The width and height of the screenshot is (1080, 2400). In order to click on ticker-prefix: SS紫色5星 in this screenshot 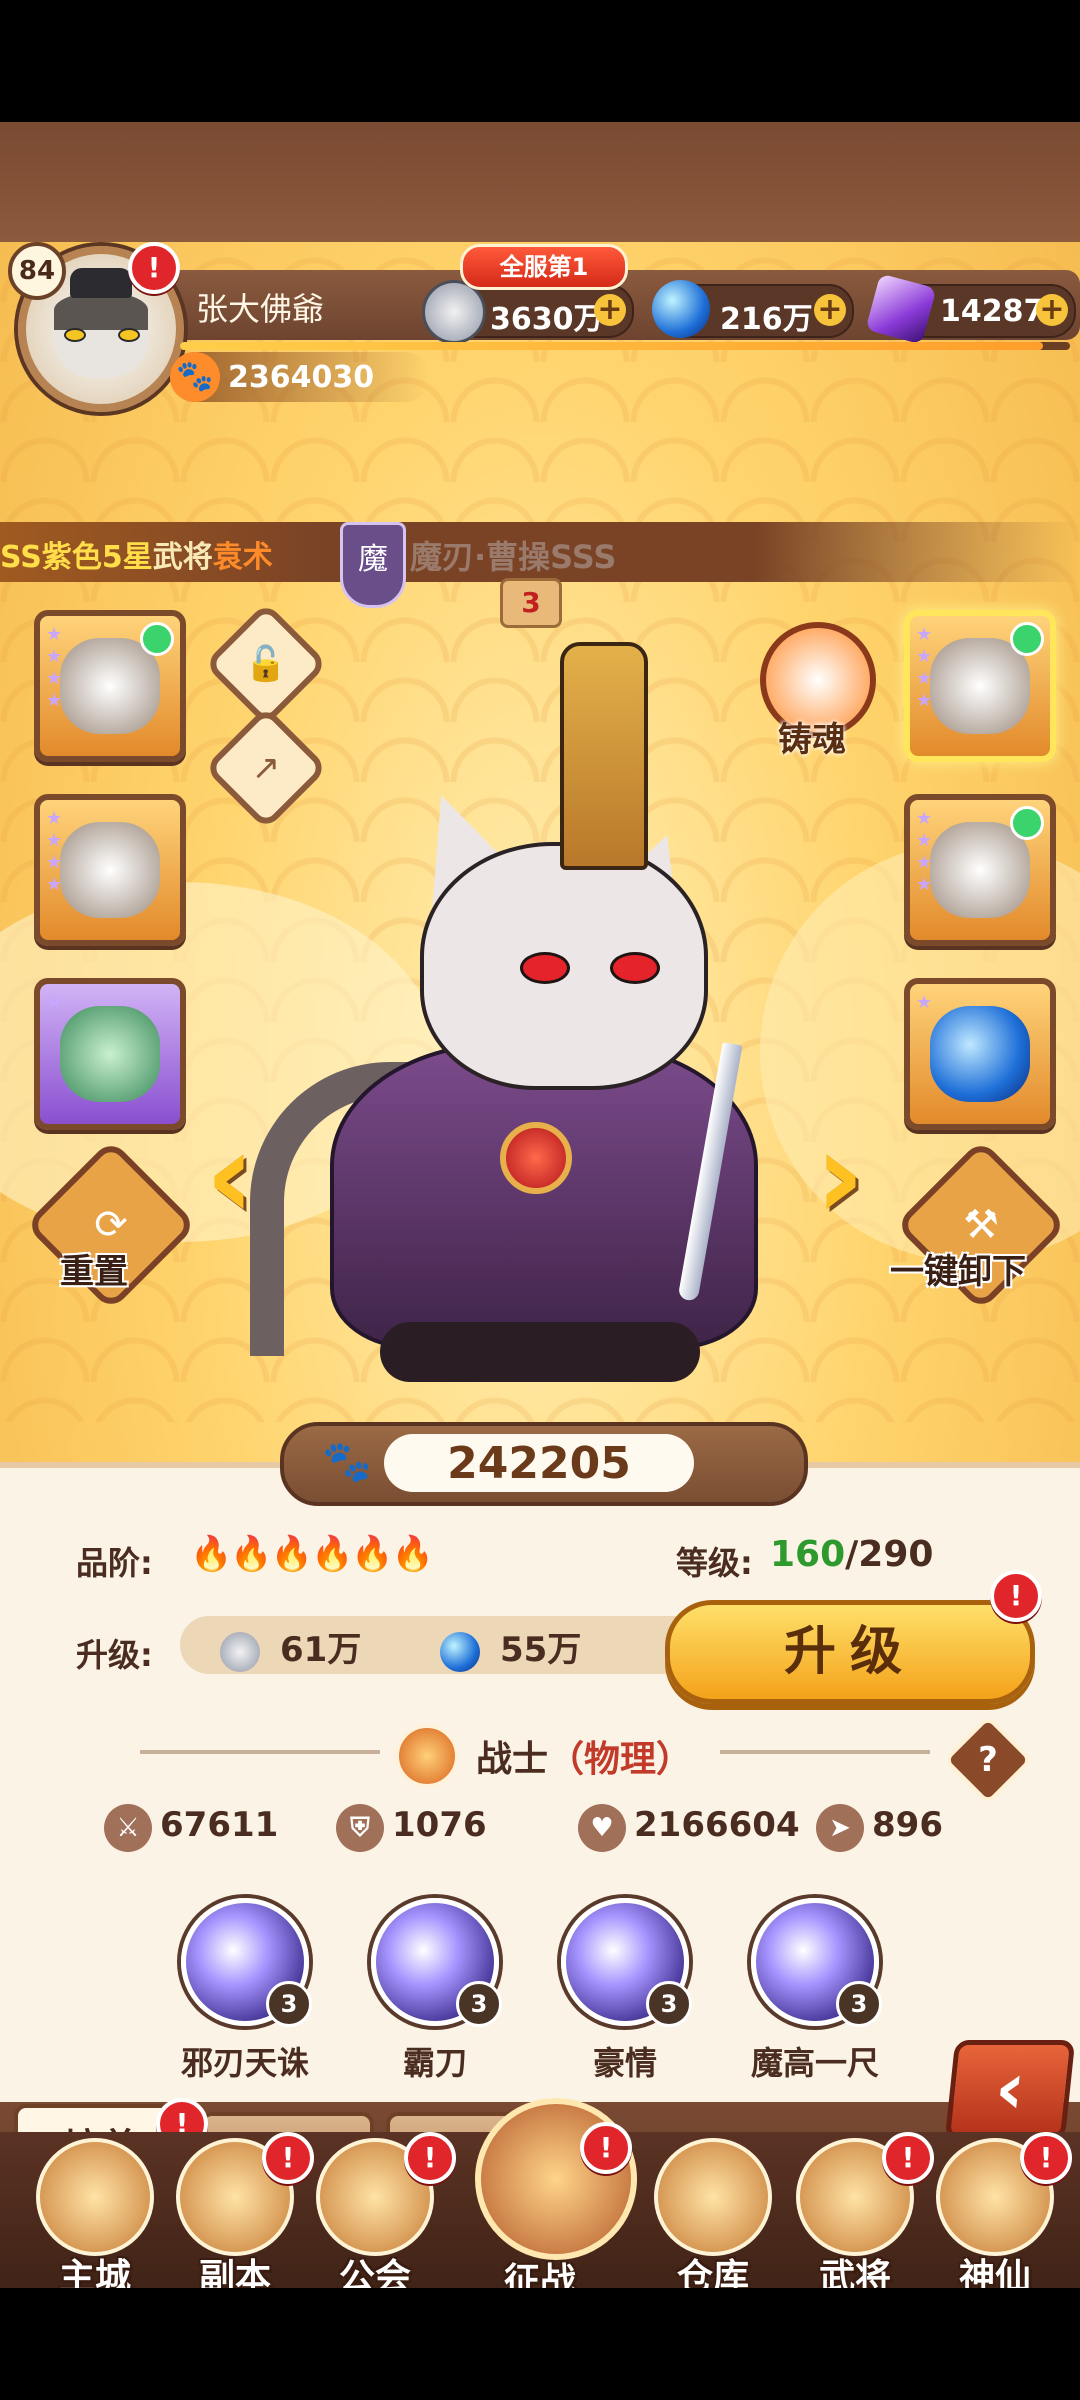, I will do `click(76, 557)`.